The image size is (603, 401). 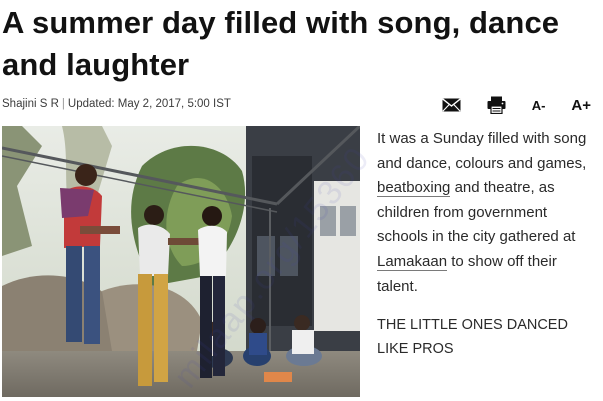 I want to click on email-button, so click(x=451, y=105).